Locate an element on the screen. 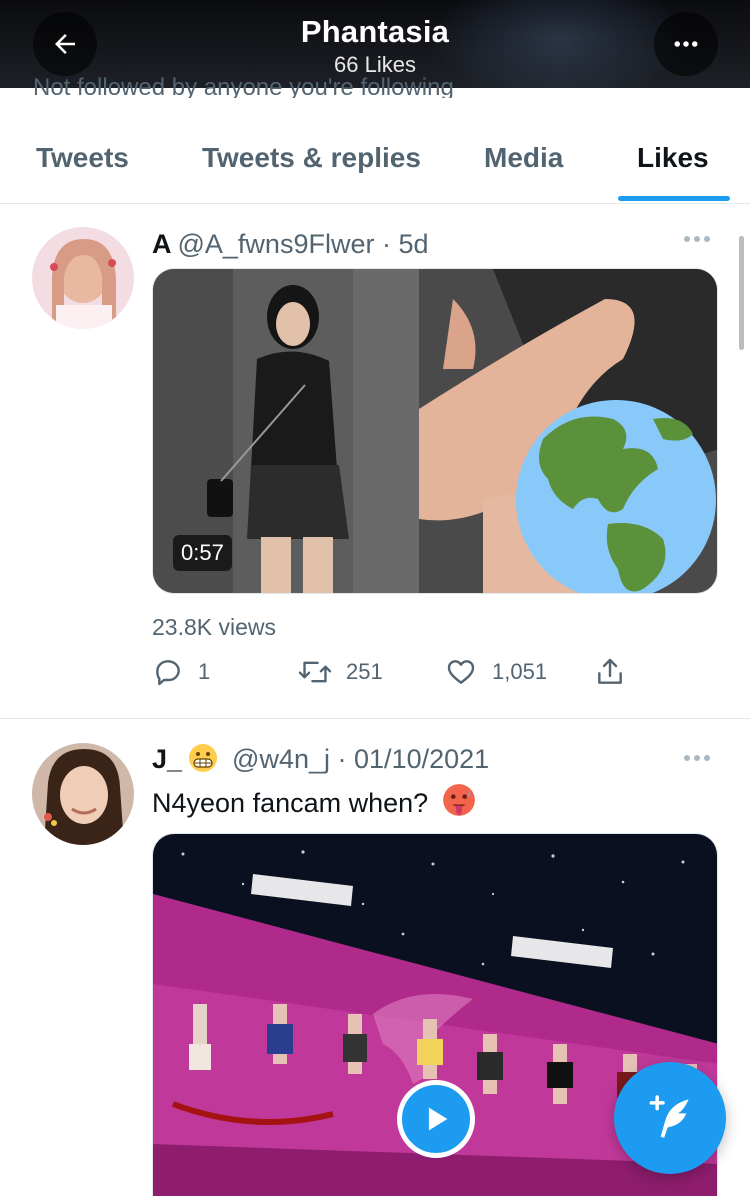 The width and height of the screenshot is (750, 1196). followers-you-know-text: Not followed by anyone you're following is located at coordinates (243, 86).